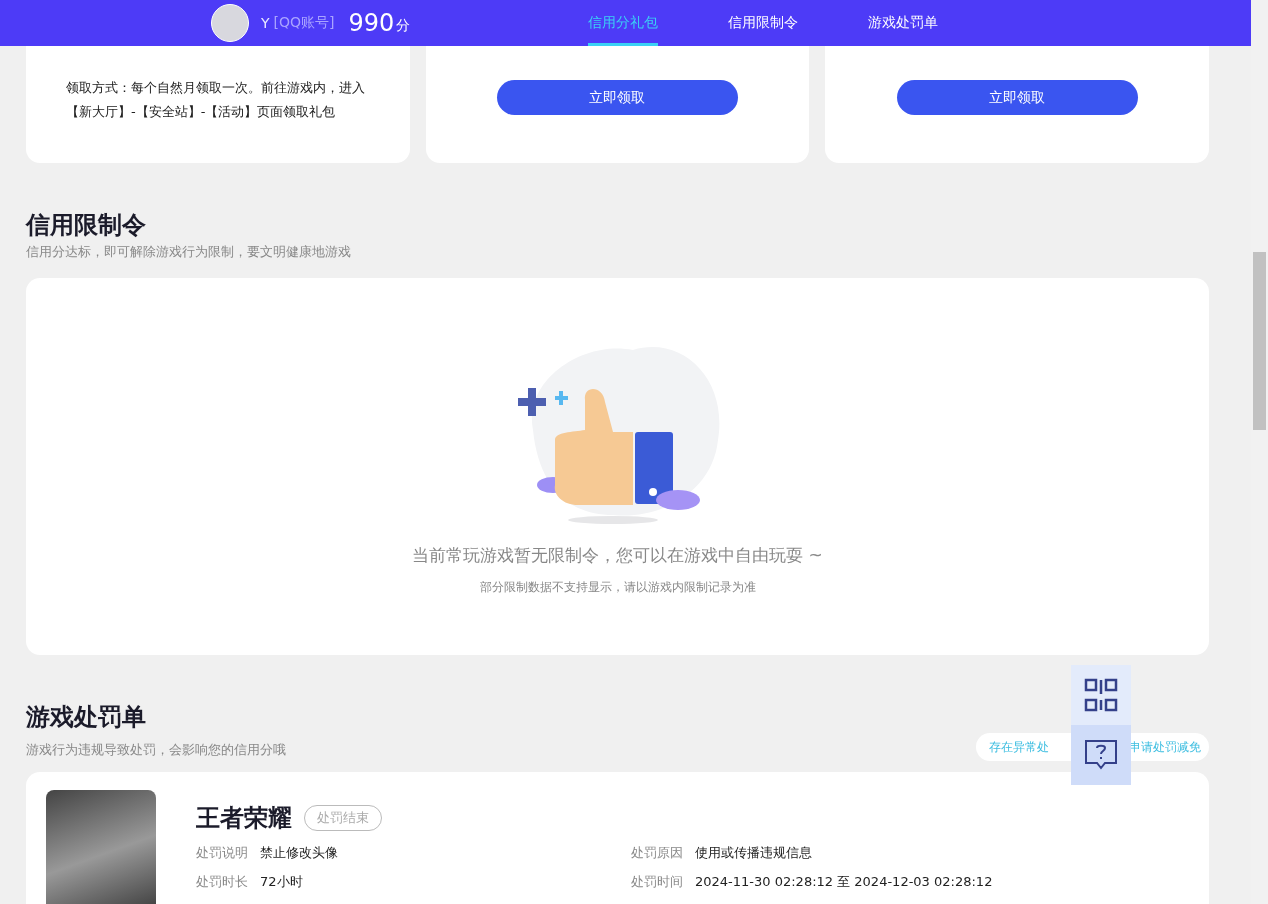 Image resolution: width=1268 pixels, height=904 pixels. What do you see at coordinates (657, 853) in the screenshot?
I see `field-label: 处罚原因` at bounding box center [657, 853].